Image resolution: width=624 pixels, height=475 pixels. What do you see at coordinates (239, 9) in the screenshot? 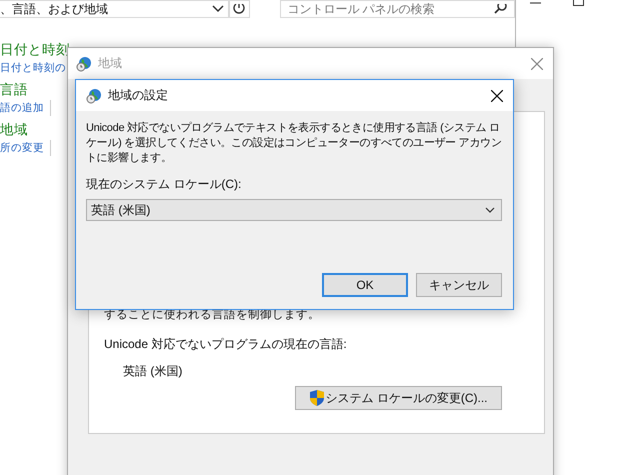
I see `refresh-button` at bounding box center [239, 9].